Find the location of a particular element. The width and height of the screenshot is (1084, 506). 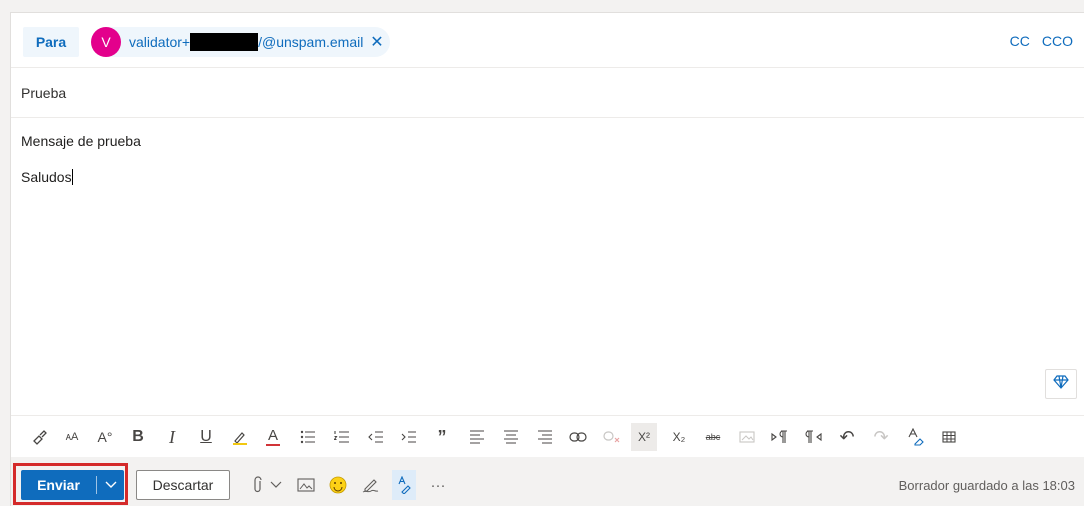

body-line-1: Mensaje de prueba is located at coordinates (81, 141).